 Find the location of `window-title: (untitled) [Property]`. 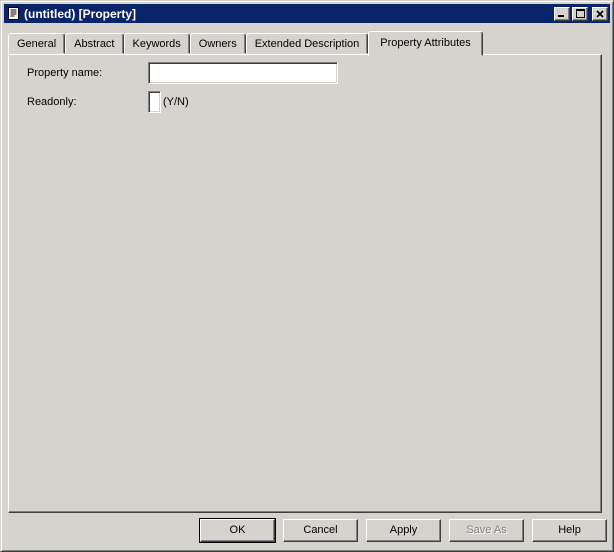

window-title: (untitled) [Property] is located at coordinates (80, 13).